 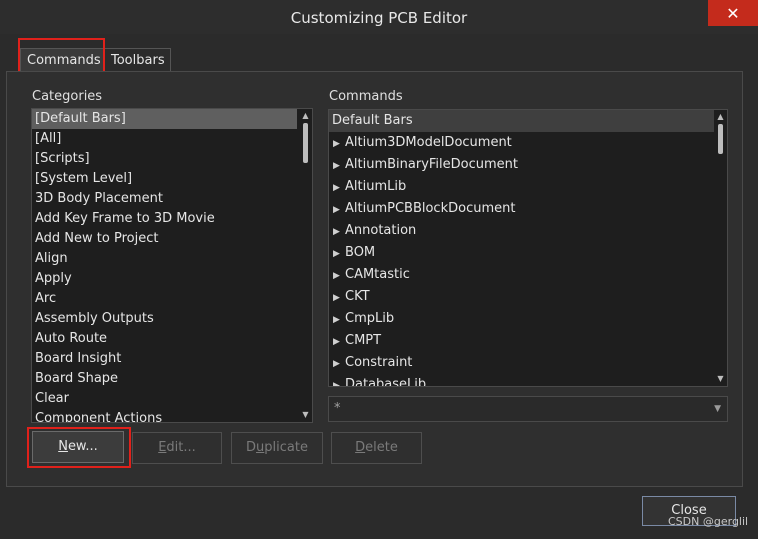 What do you see at coordinates (377, 274) in the screenshot?
I see `command-item-label: CAMtastic` at bounding box center [377, 274].